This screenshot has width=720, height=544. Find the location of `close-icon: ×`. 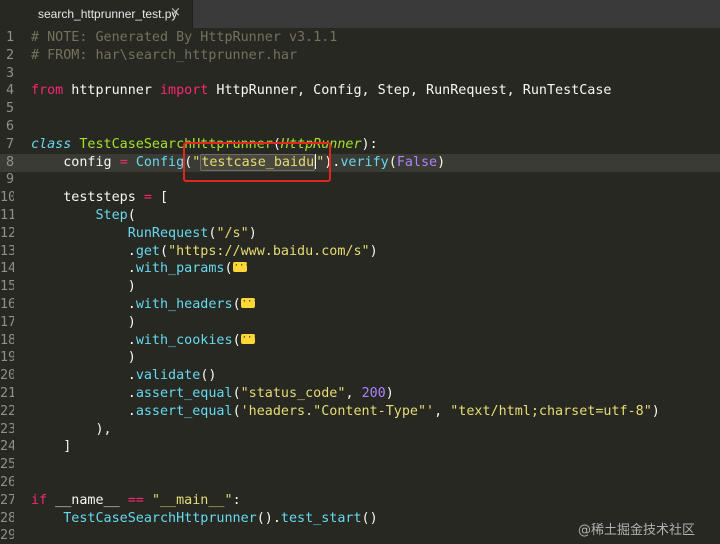

close-icon: × is located at coordinates (175, 12).